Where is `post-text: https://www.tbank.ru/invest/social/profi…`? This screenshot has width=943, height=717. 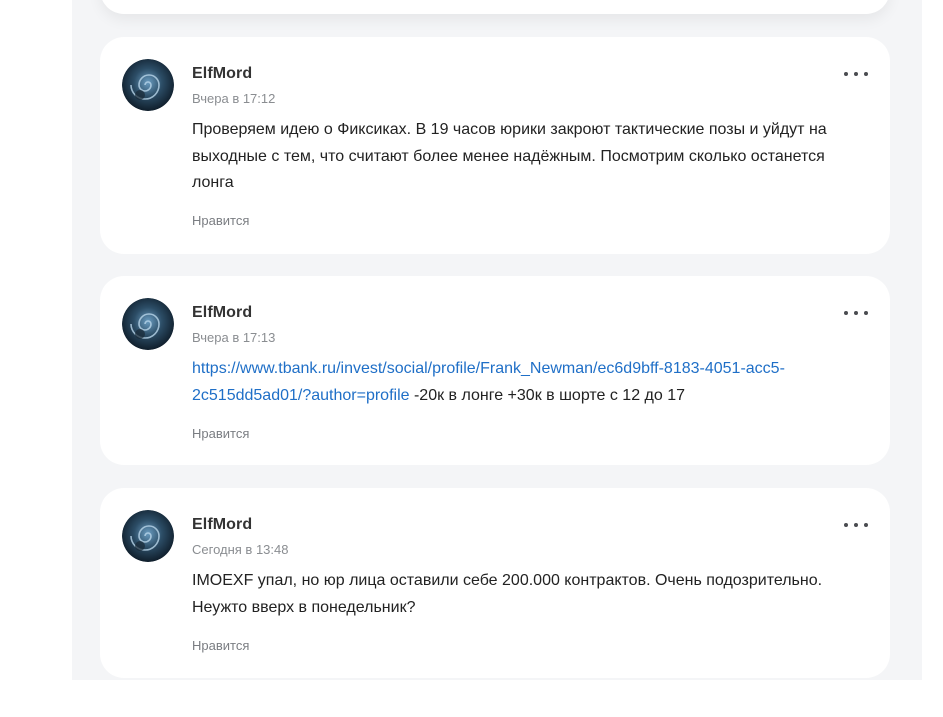 post-text: https://www.tbank.ru/invest/social/profi… is located at coordinates (527, 382).